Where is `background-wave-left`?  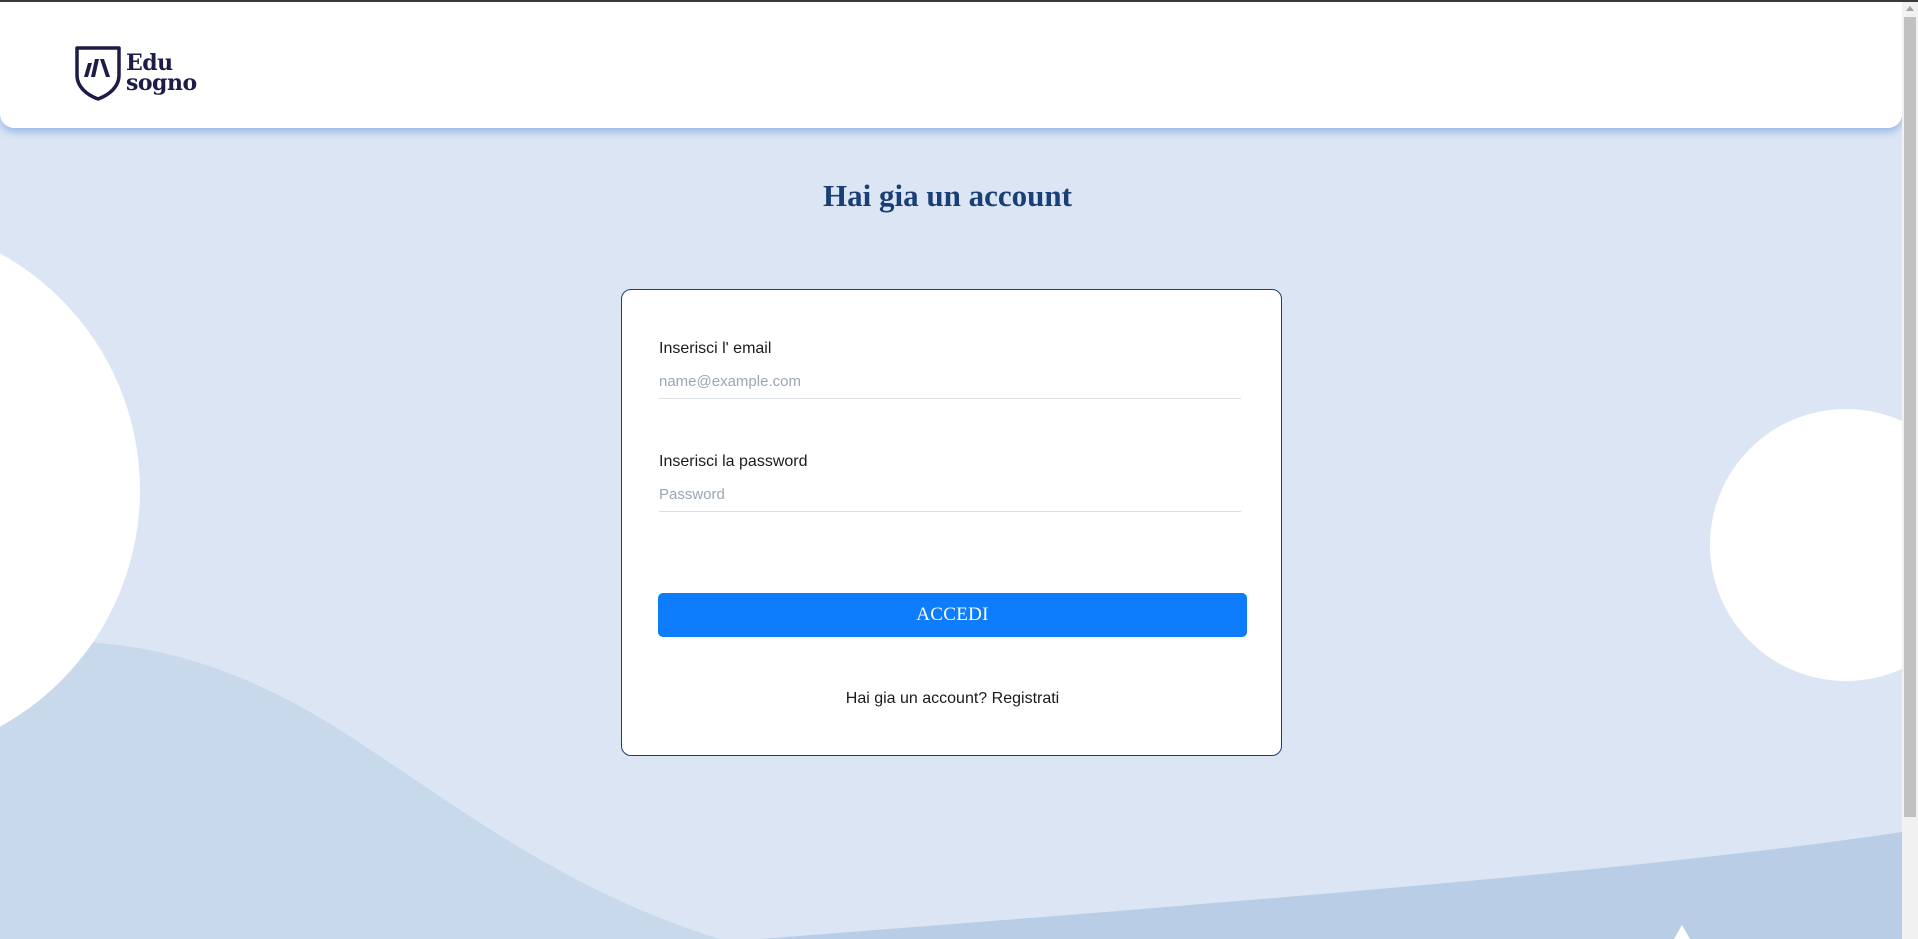
background-wave-left is located at coordinates (360, 790).